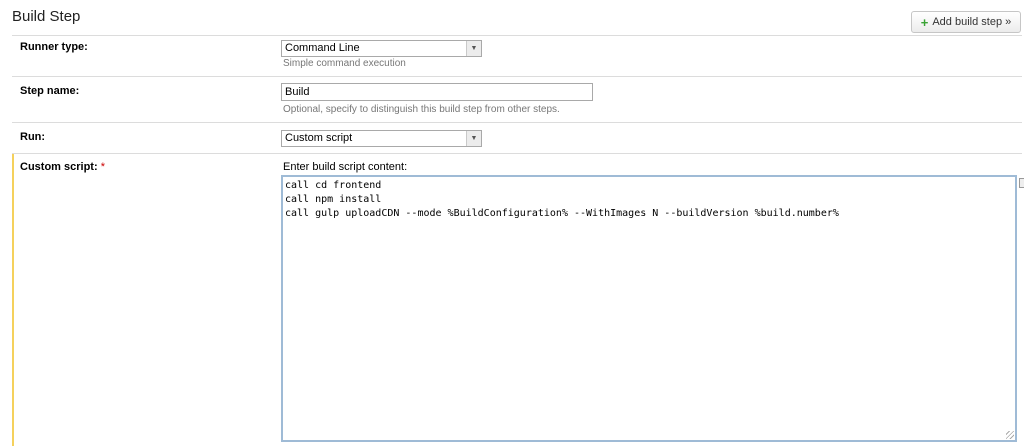 The image size is (1024, 446). I want to click on runner-type-label: Runner type:, so click(54, 47).